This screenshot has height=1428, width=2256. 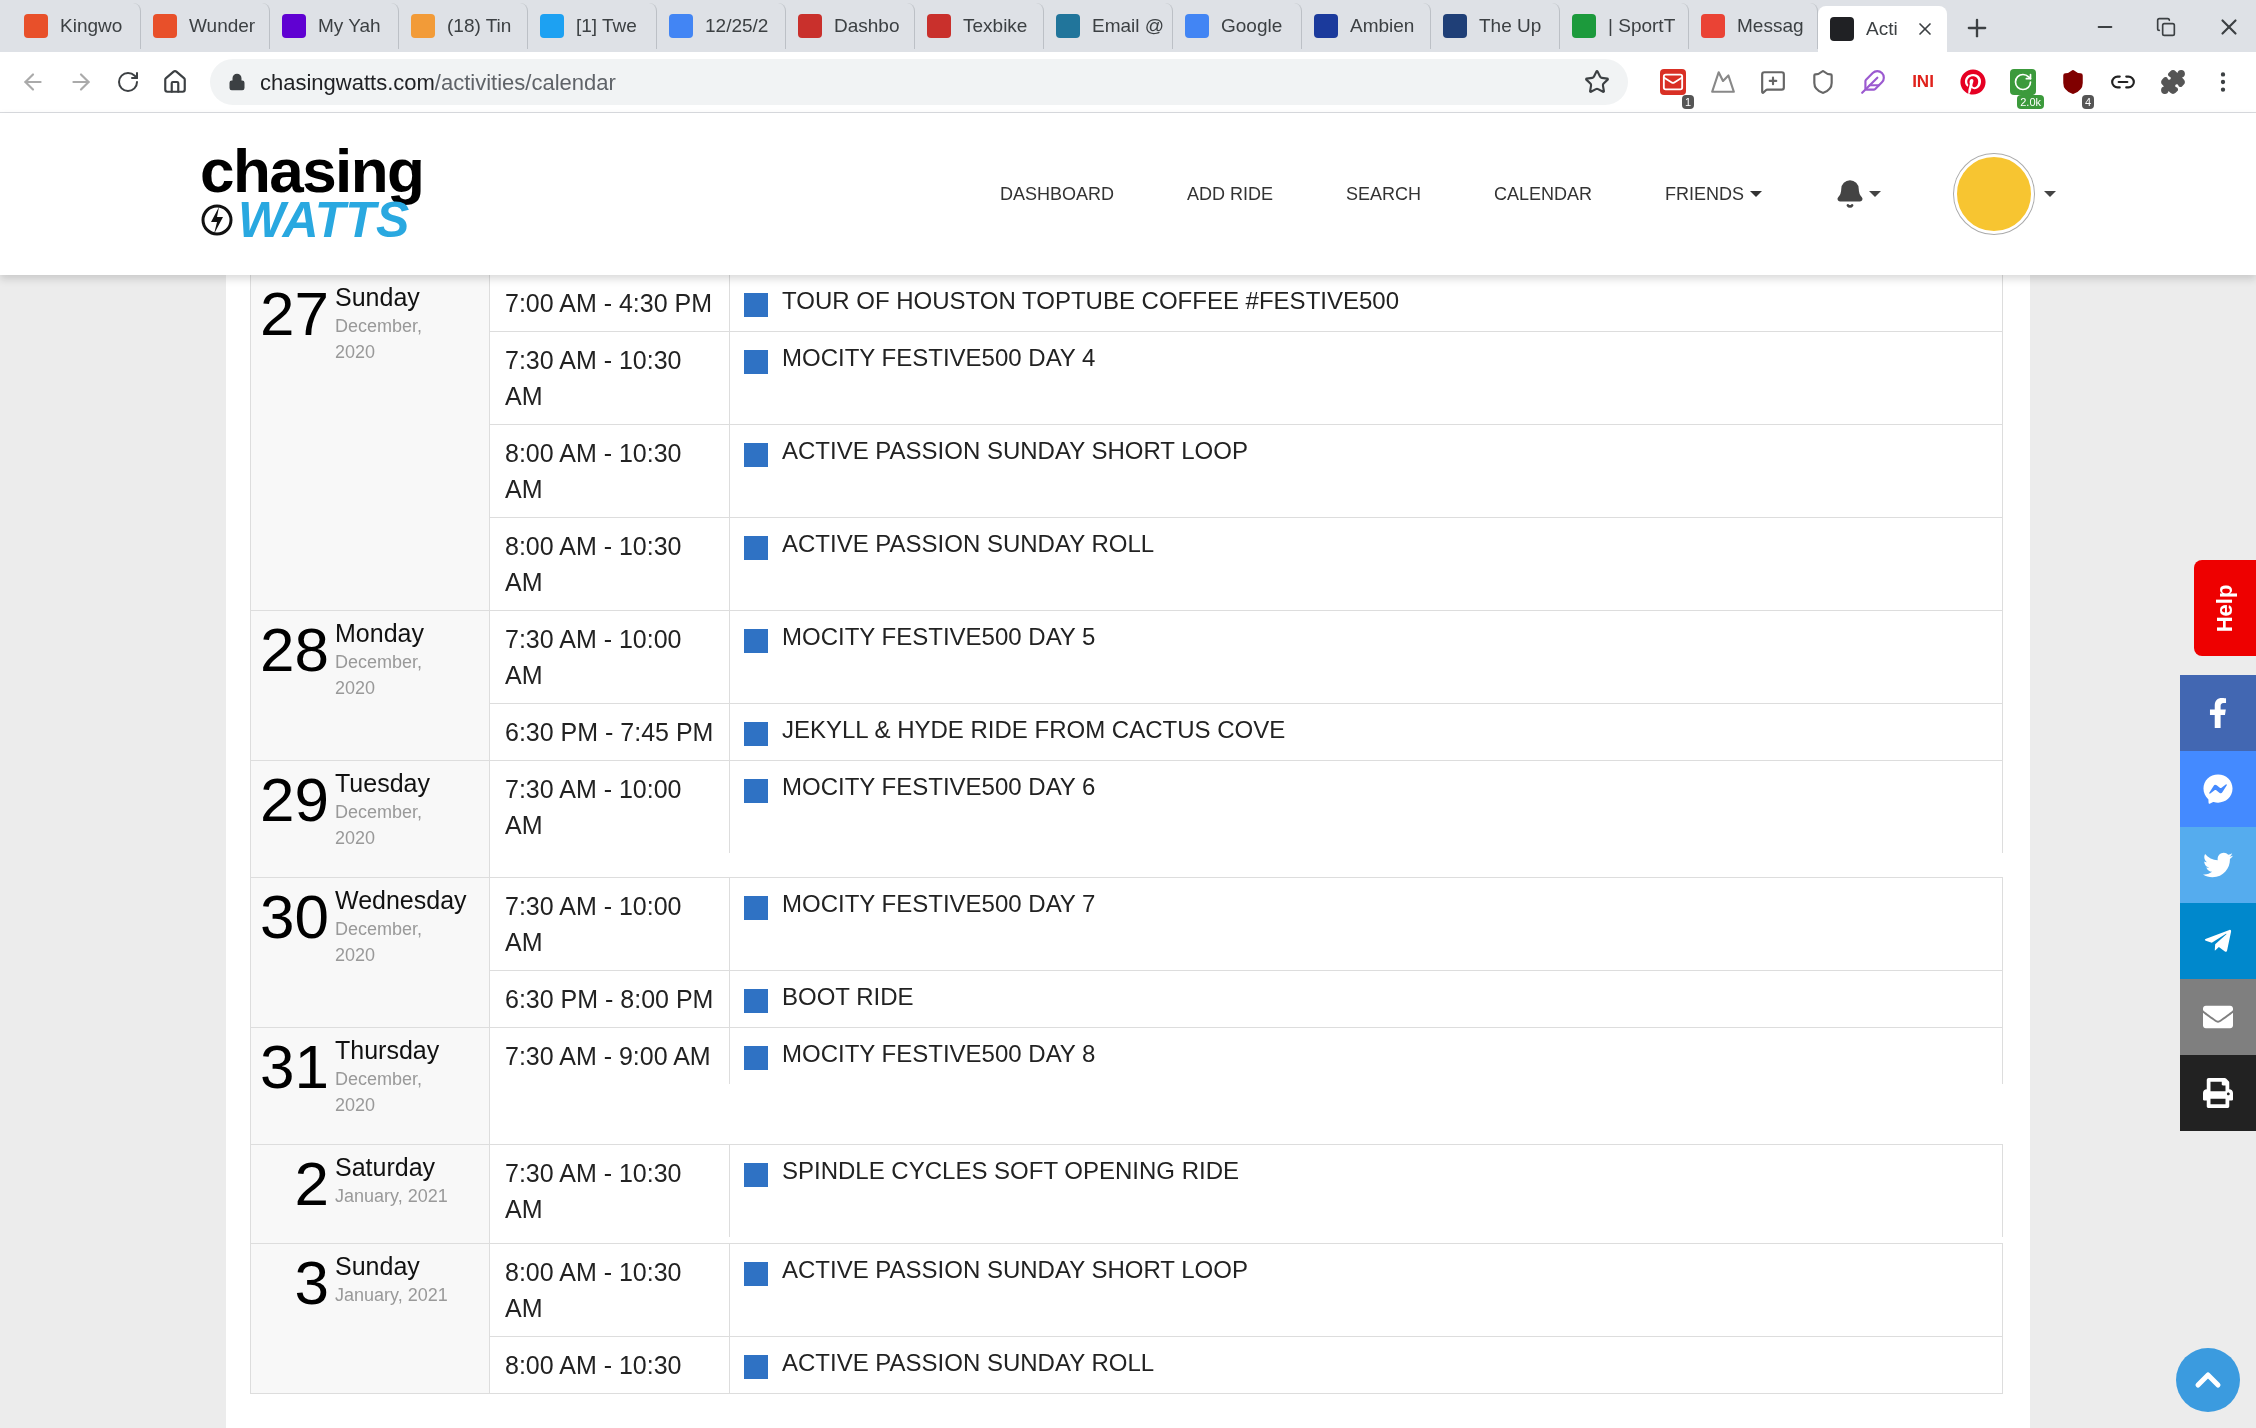 What do you see at coordinates (1597, 82) in the screenshot?
I see `bookmark-star-icon` at bounding box center [1597, 82].